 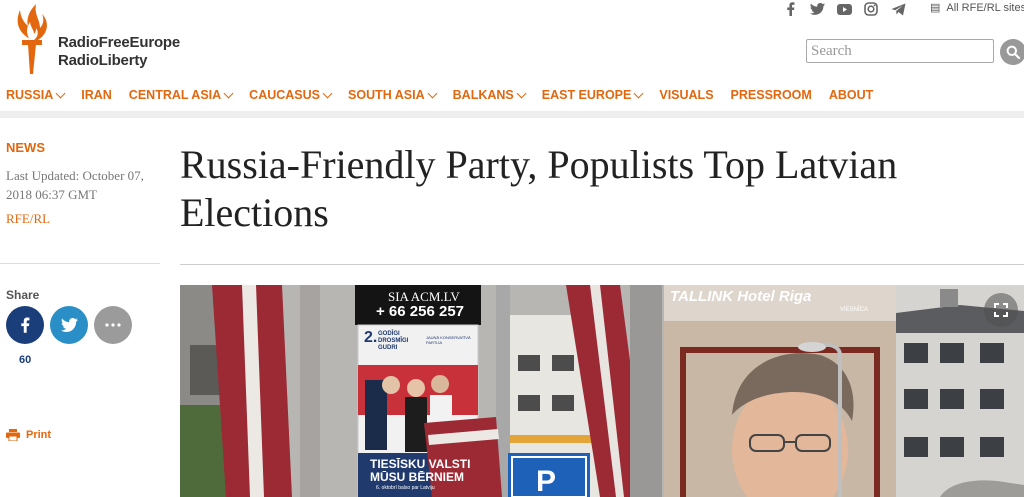 What do you see at coordinates (119, 42) in the screenshot?
I see `logo-line-1: RadioFreeEurope` at bounding box center [119, 42].